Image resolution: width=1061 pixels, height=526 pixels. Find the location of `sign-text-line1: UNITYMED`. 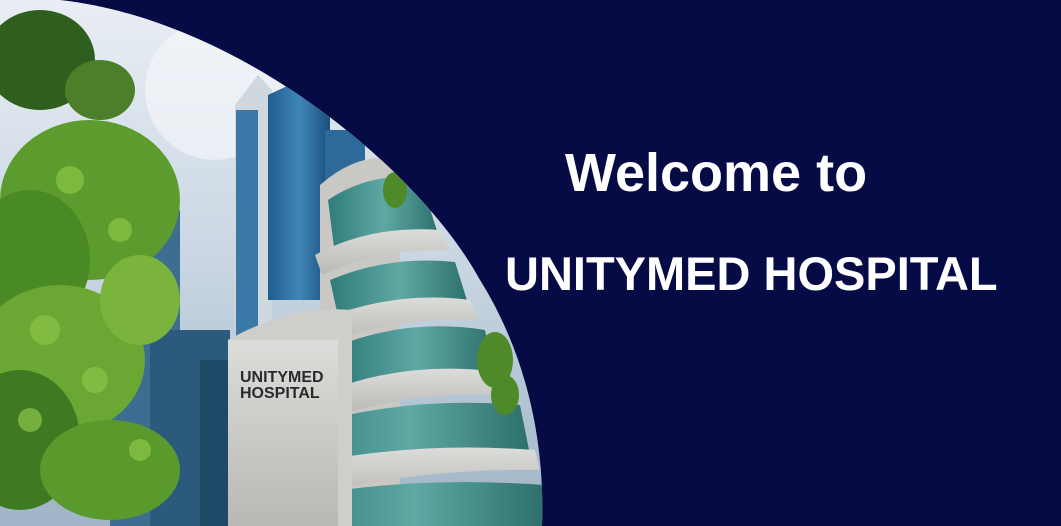

sign-text-line1: UNITYMED is located at coordinates (282, 377).